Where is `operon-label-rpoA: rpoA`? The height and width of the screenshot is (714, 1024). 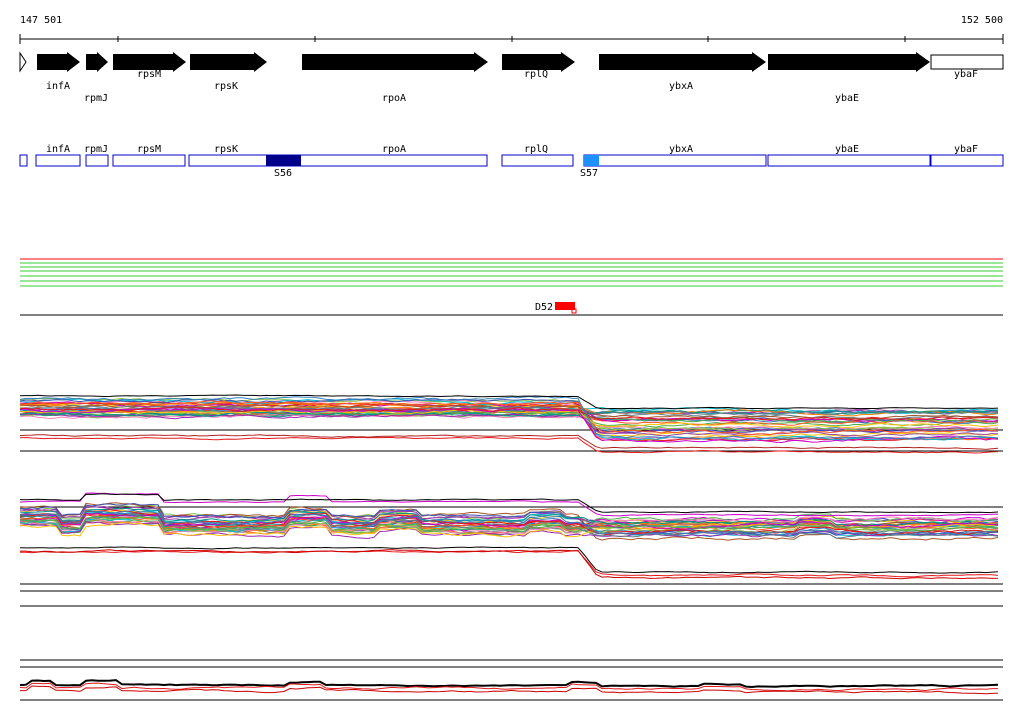
operon-label-rpoA: rpoA is located at coordinates (394, 149).